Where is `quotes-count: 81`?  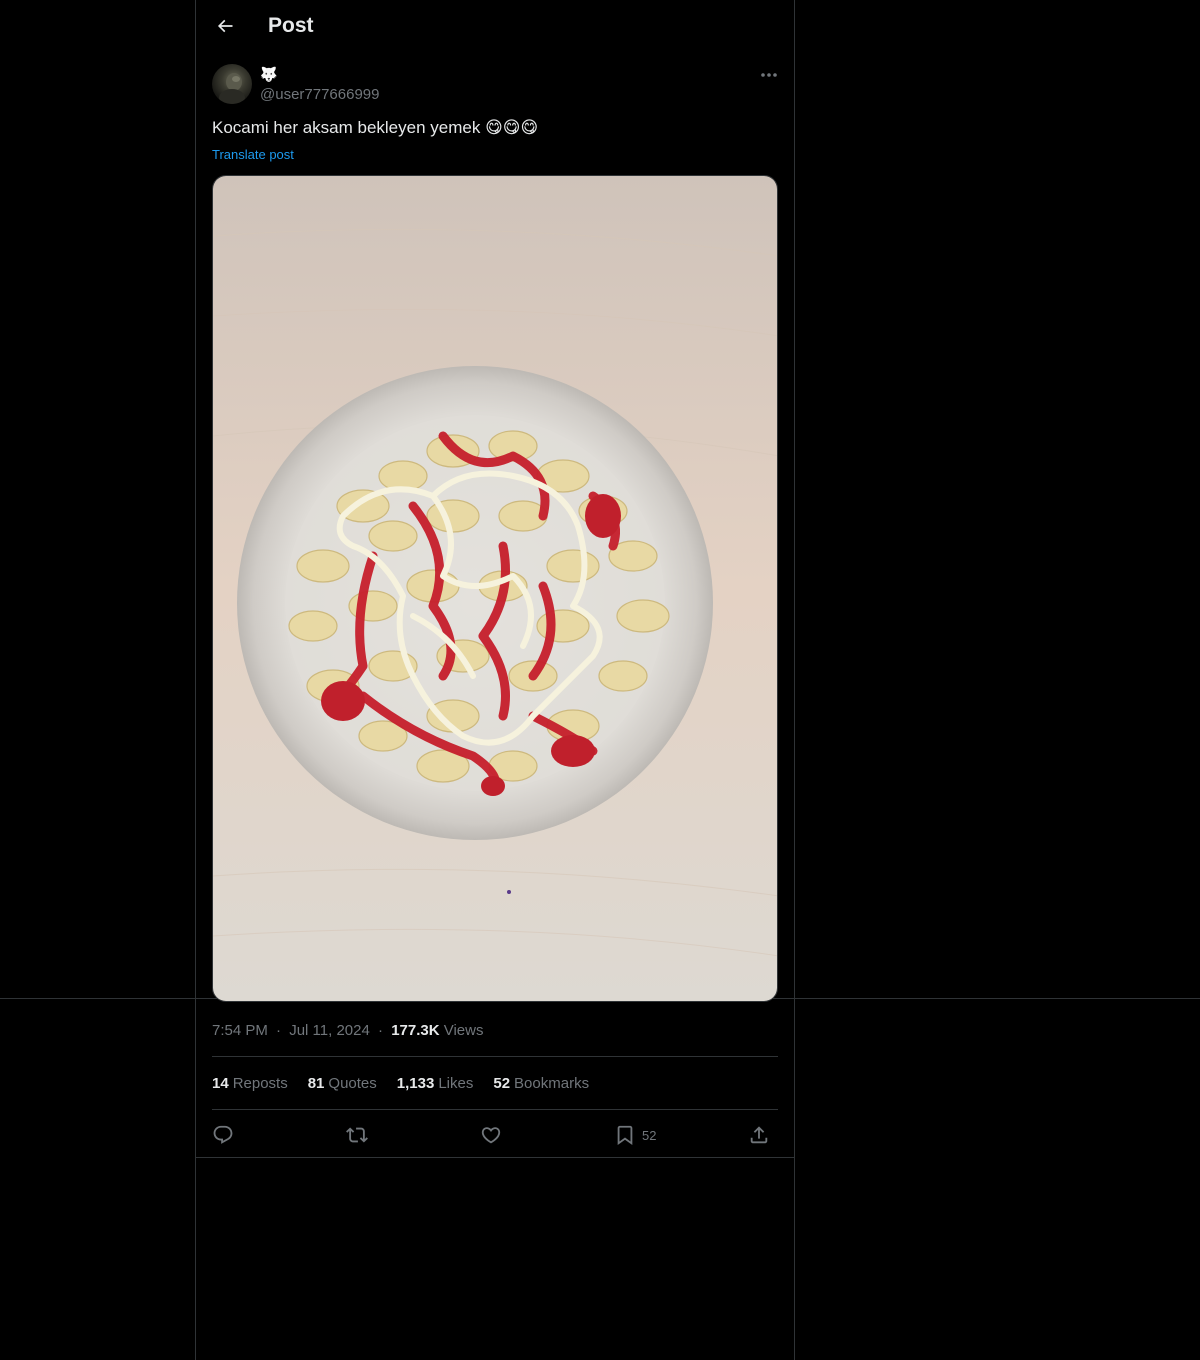 quotes-count: 81 is located at coordinates (316, 1083).